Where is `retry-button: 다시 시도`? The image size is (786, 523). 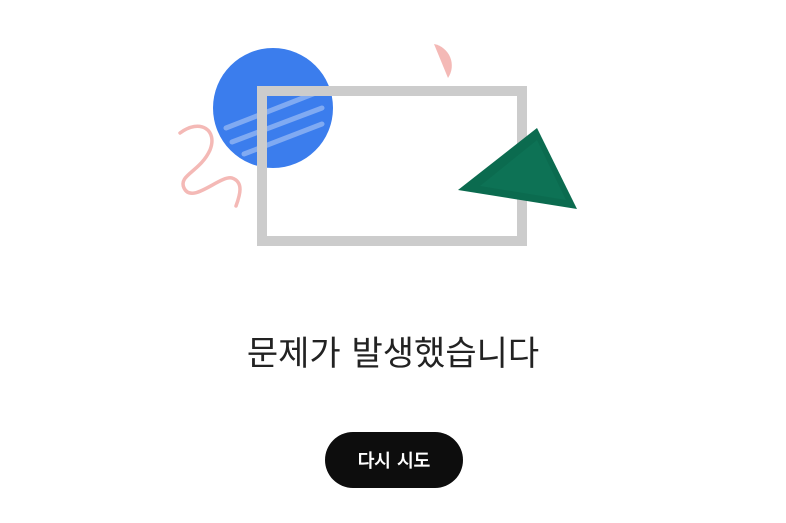 retry-button: 다시 시도 is located at coordinates (394, 460).